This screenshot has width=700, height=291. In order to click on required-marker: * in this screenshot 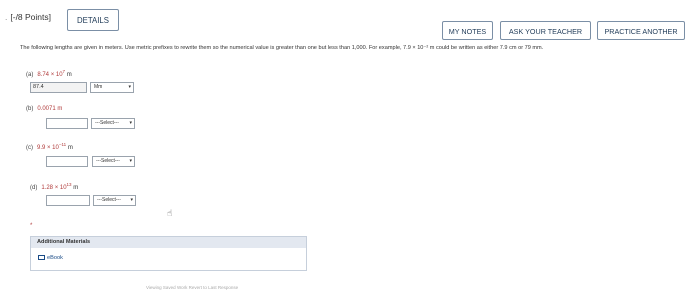, I will do `click(31, 226)`.